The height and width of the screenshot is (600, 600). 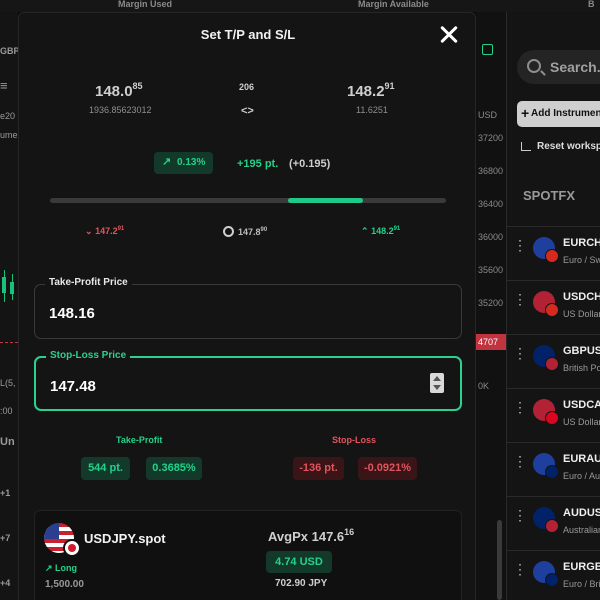 I want to click on balance-label: B, so click(x=591, y=4).